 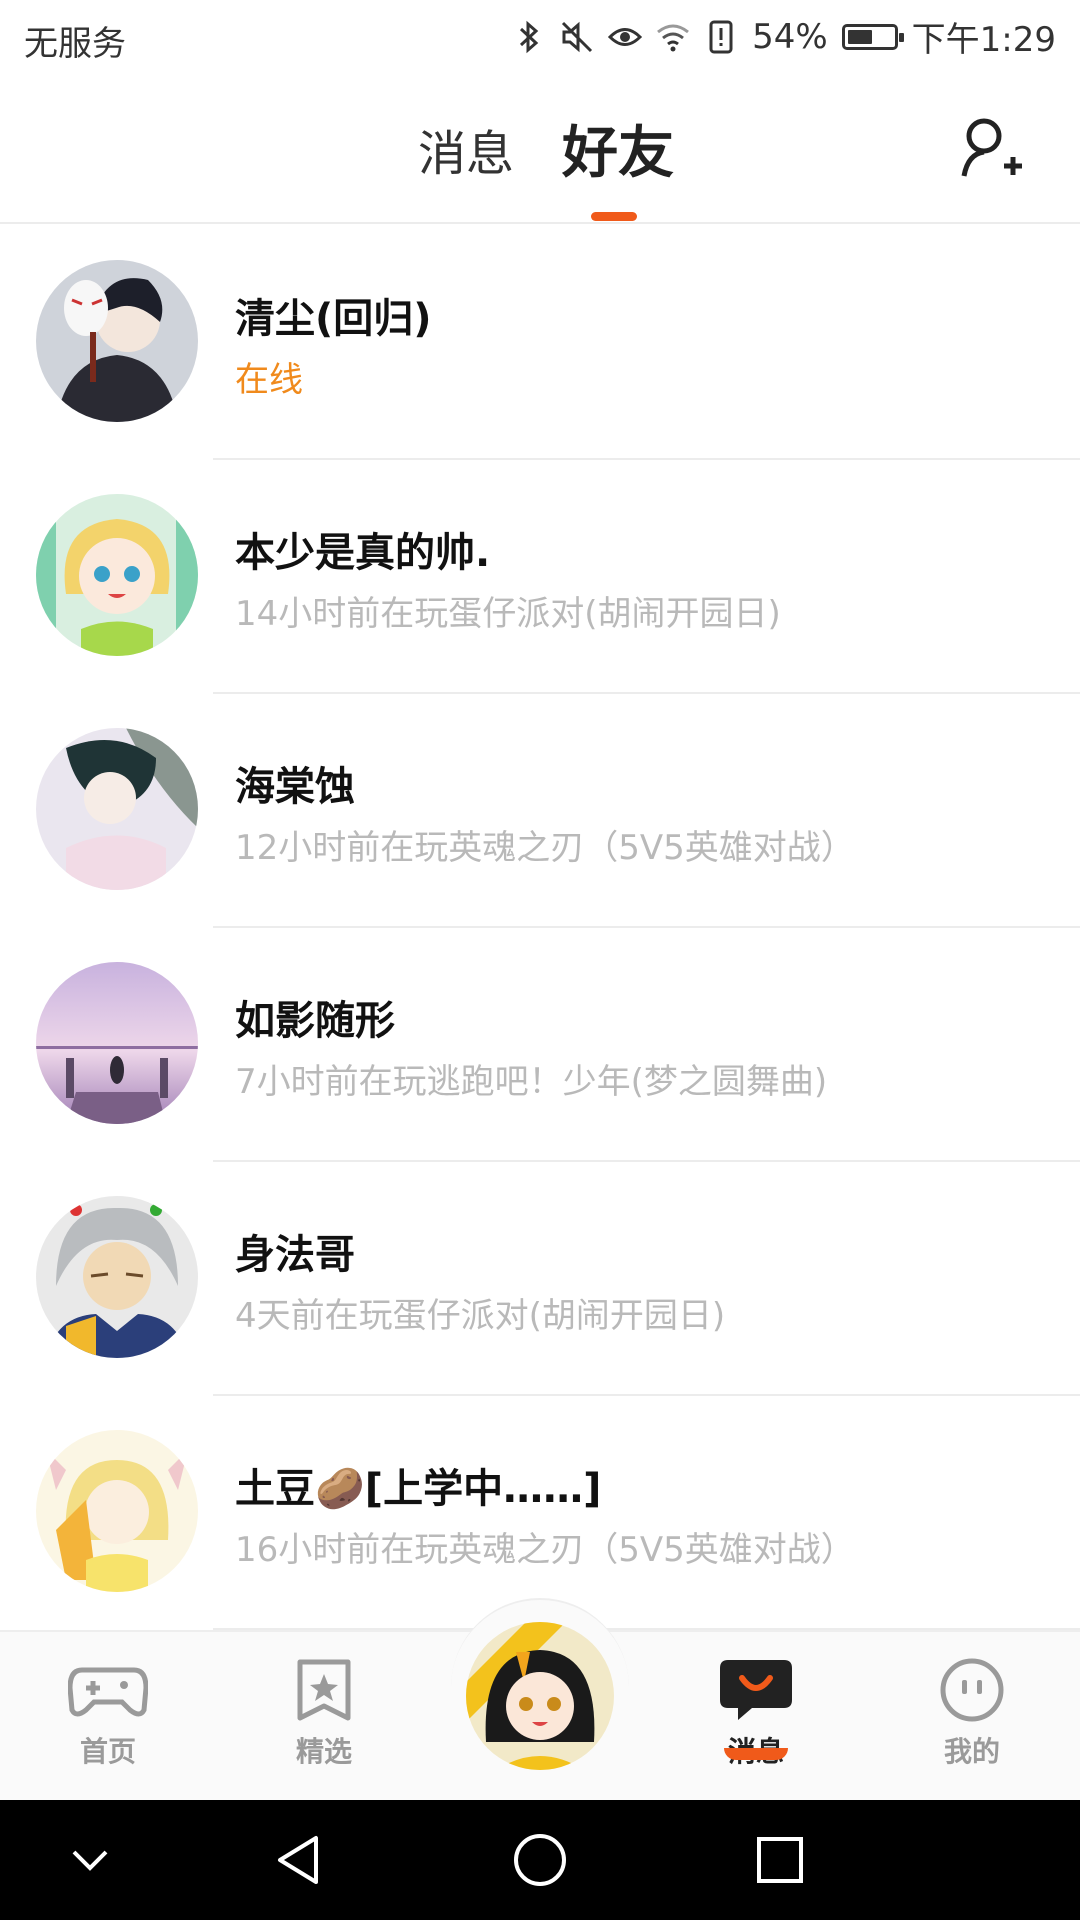 What do you see at coordinates (531, 1082) in the screenshot?
I see `friend-status: 7小时前在玩逃跑吧！少年(梦之圆舞曲)` at bounding box center [531, 1082].